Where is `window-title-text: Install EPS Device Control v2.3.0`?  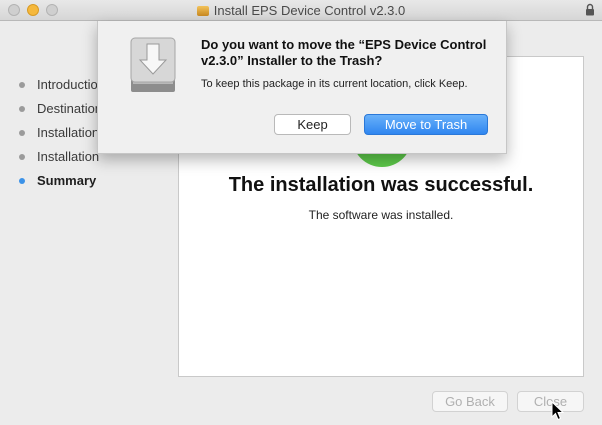
window-title-text: Install EPS Device Control v2.3.0 is located at coordinates (309, 10).